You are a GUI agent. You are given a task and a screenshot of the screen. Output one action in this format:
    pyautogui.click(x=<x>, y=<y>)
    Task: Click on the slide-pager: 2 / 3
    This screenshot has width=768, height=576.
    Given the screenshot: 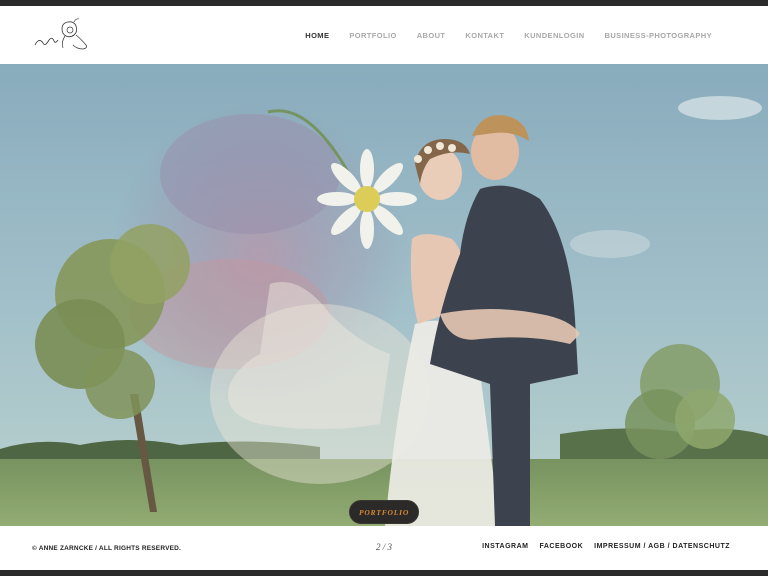 What is the action you would take?
    pyautogui.click(x=384, y=547)
    